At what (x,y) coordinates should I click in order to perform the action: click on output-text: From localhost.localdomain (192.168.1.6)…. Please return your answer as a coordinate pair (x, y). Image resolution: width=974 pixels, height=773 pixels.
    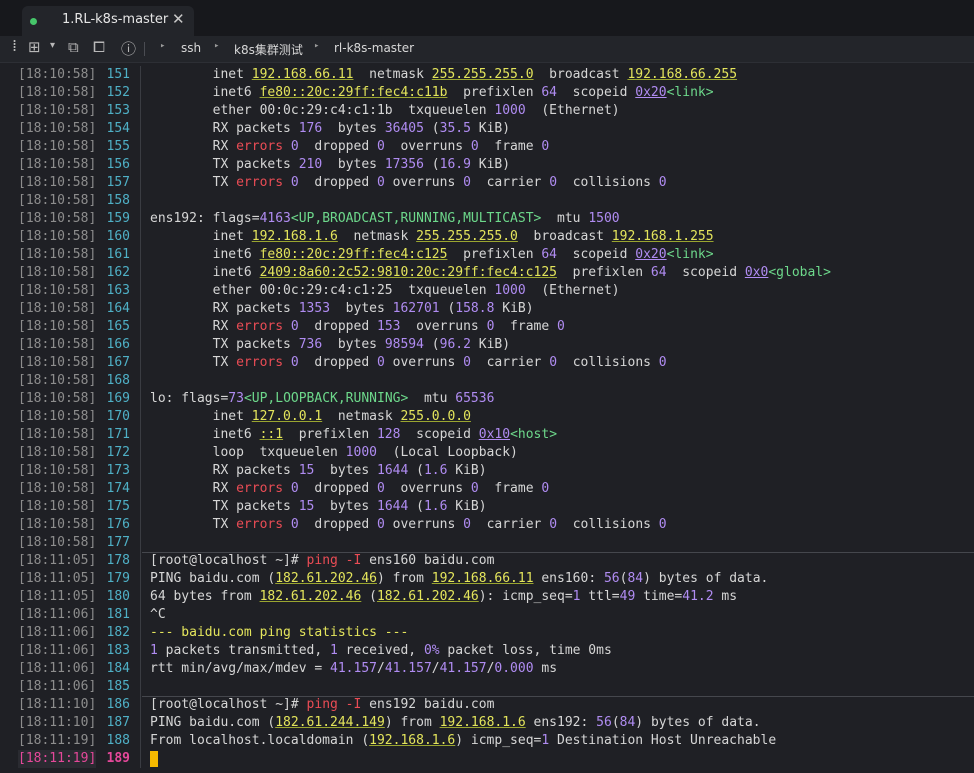
    Looking at the image, I should click on (463, 740).